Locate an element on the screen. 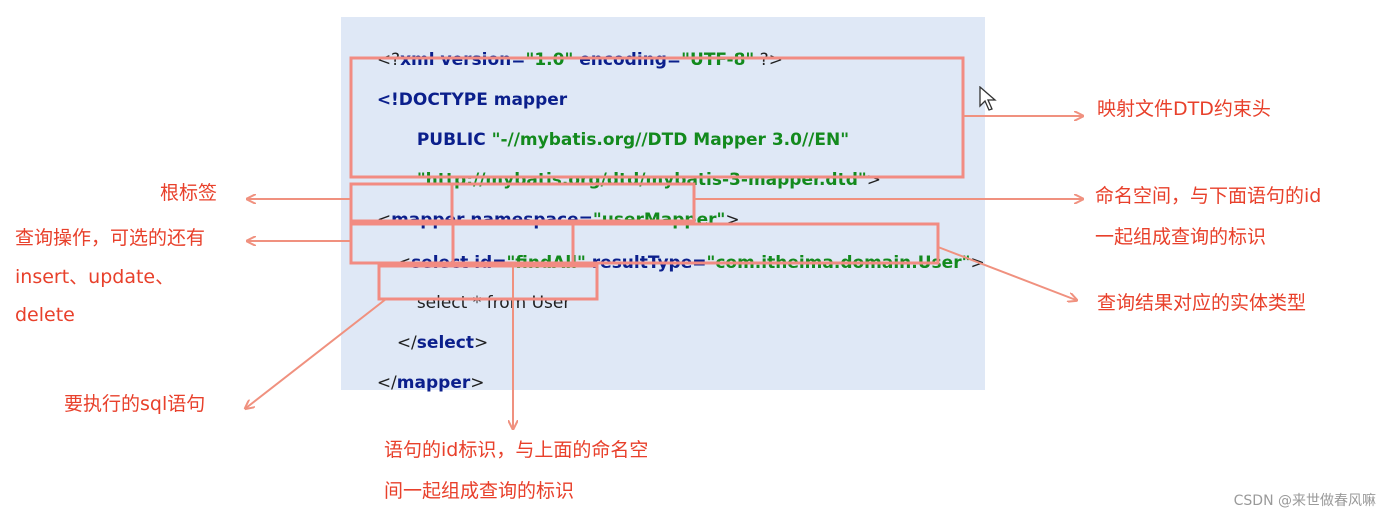  namespace-label-line1: 命名空间，与下面语句的id is located at coordinates (1208, 196).